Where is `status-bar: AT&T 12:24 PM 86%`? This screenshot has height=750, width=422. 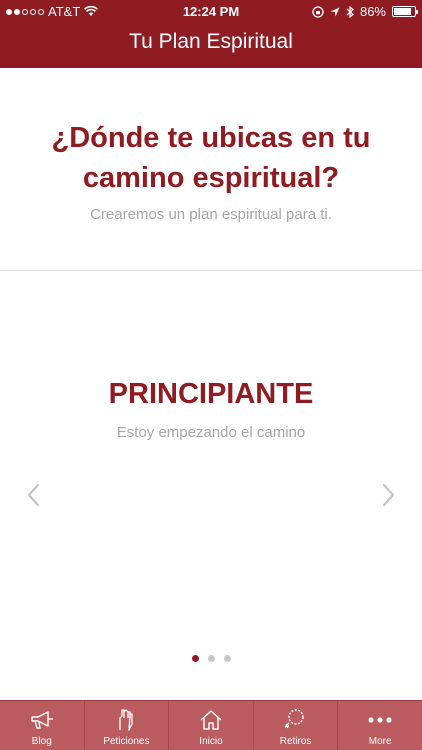 status-bar: AT&T 12:24 PM 86% is located at coordinates (211, 11).